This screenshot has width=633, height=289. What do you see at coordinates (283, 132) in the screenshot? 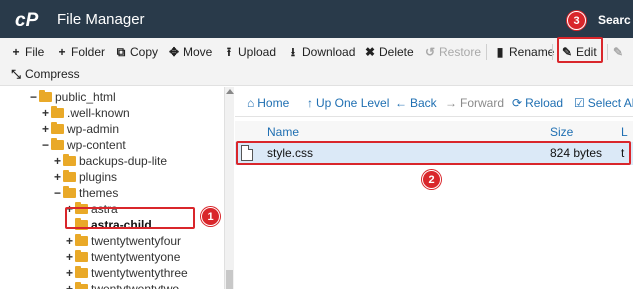
I see `column-header-name: Name` at bounding box center [283, 132].